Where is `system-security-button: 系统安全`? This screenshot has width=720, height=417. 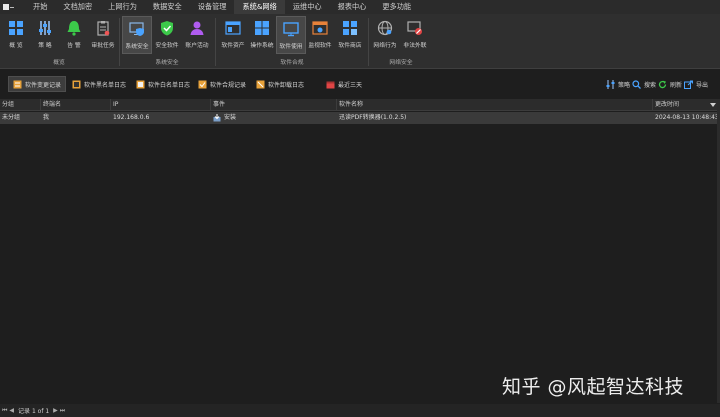 system-security-button: 系统安全 is located at coordinates (137, 35).